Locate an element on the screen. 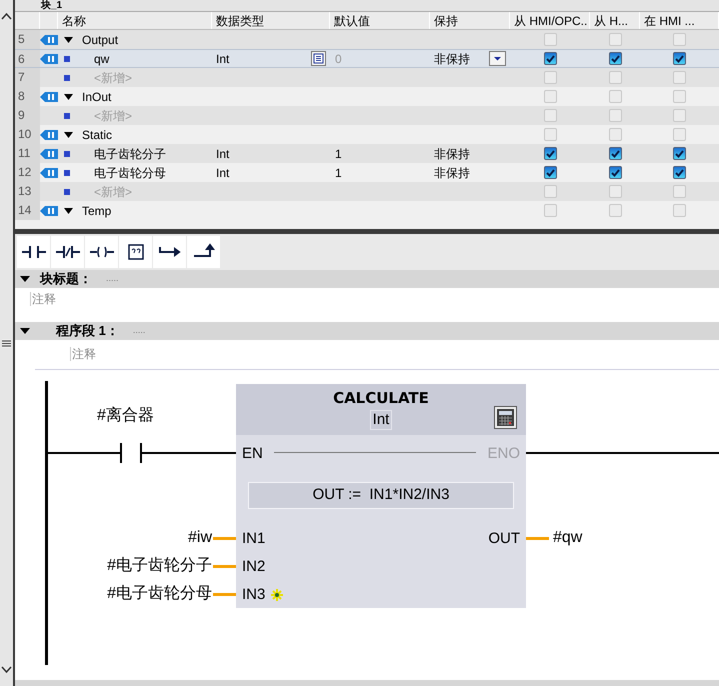 The width and height of the screenshot is (719, 686). column-header: 名称 is located at coordinates (135, 20).